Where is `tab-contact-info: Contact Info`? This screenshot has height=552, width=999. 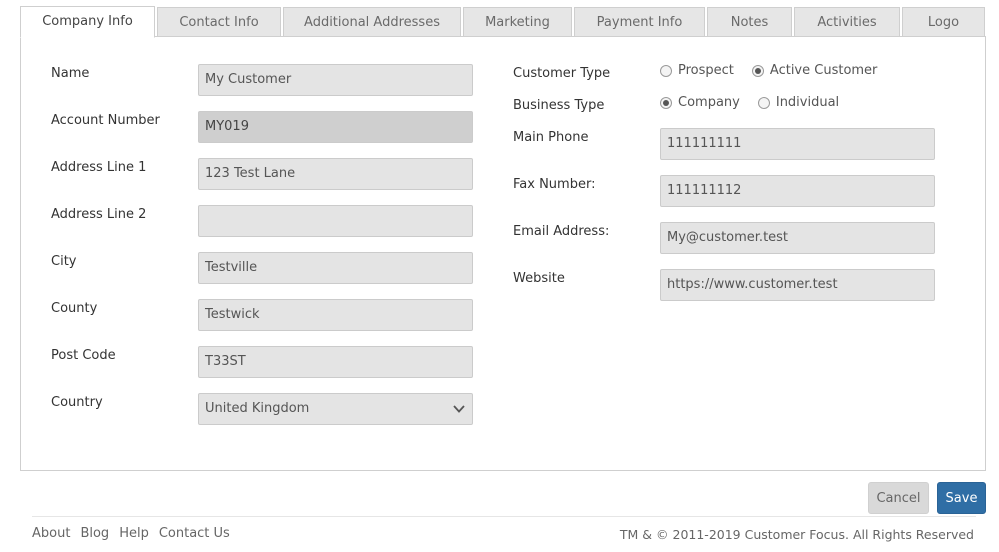 tab-contact-info: Contact Info is located at coordinates (219, 22).